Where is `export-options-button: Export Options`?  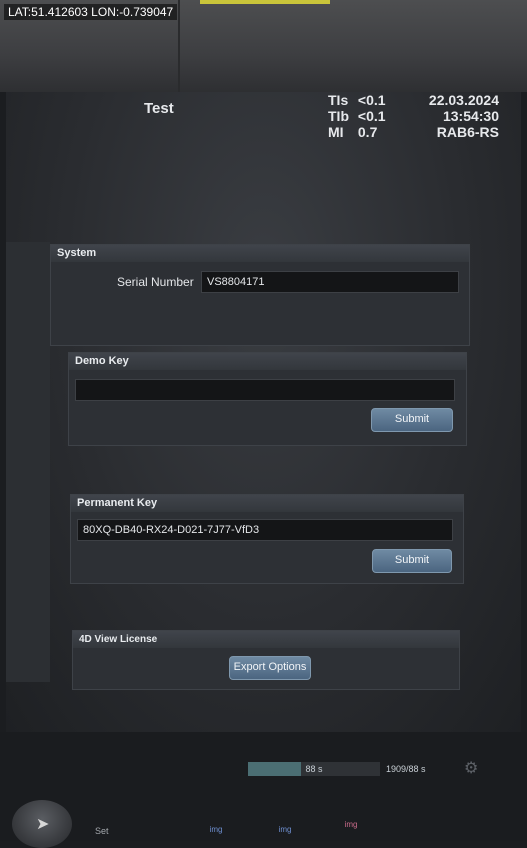 export-options-button: Export Options is located at coordinates (270, 668).